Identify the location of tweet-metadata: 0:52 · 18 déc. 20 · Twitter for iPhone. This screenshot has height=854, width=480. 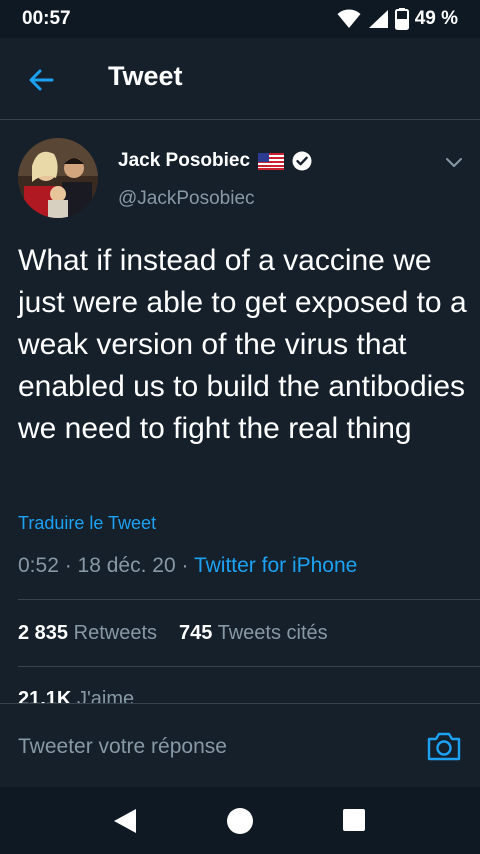
(187, 566).